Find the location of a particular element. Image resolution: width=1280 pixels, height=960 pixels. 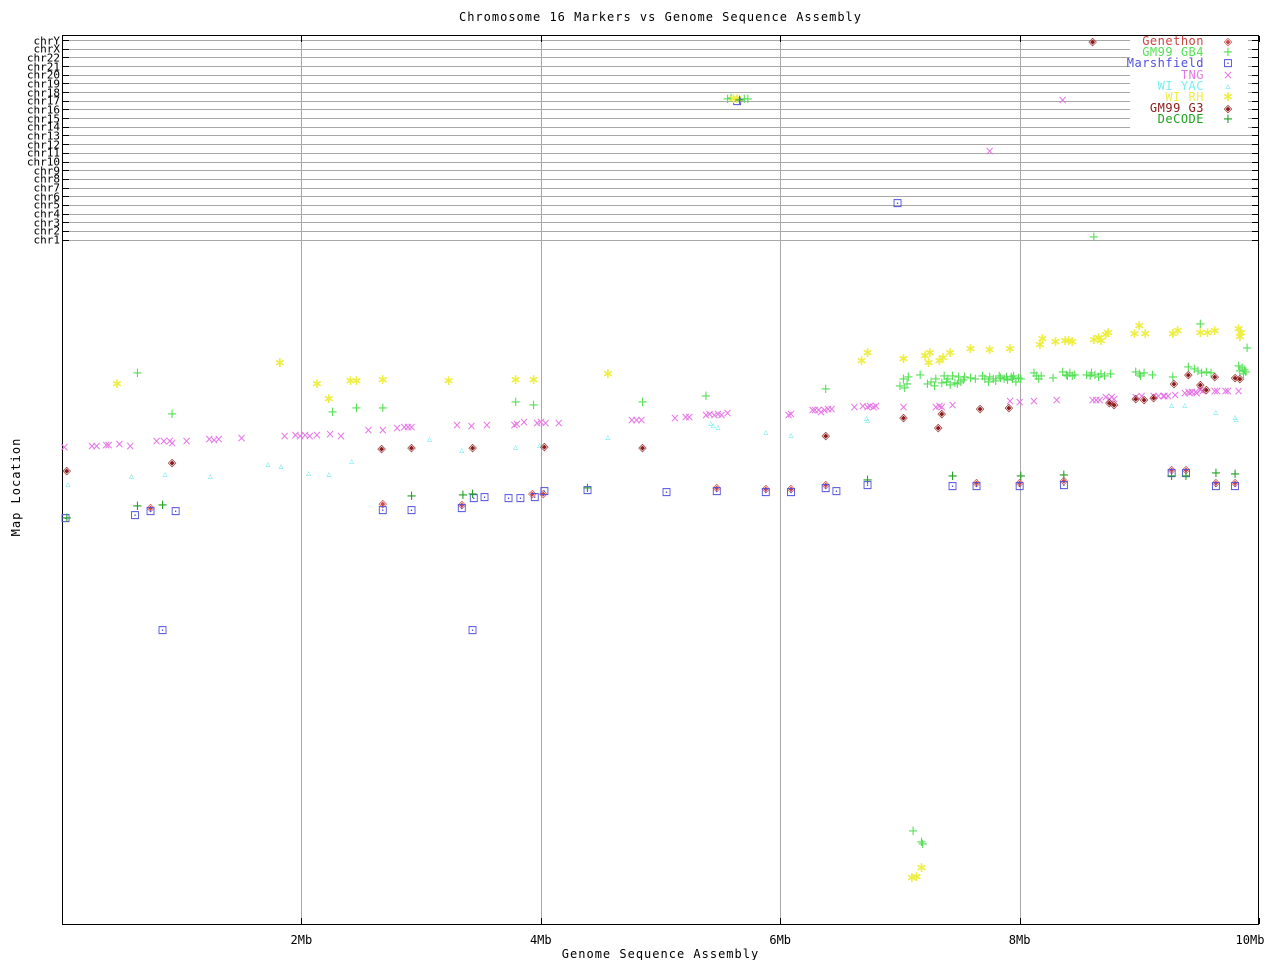

right-tick-chr13 is located at coordinates (1255, 136).